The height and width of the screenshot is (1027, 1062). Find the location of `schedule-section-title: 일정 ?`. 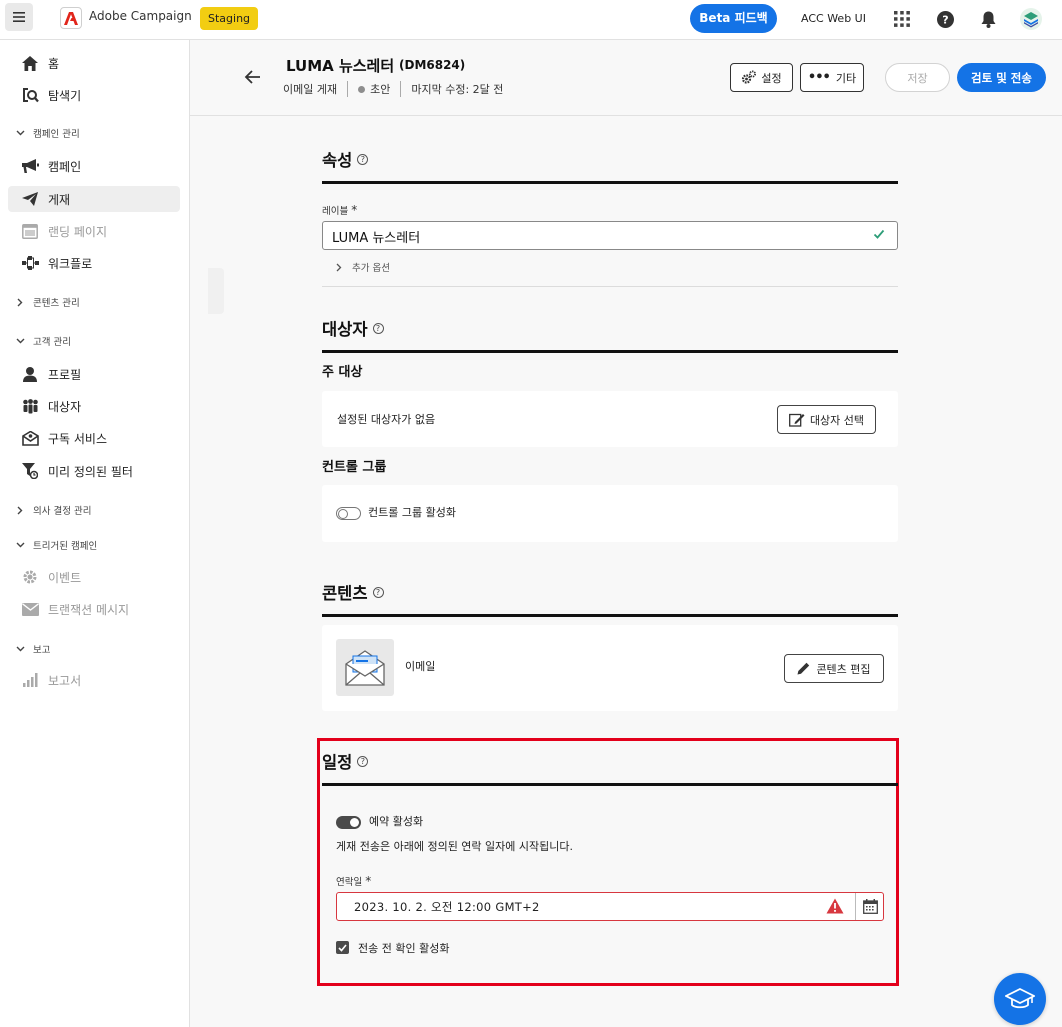

schedule-section-title: 일정 ? is located at coordinates (345, 761).